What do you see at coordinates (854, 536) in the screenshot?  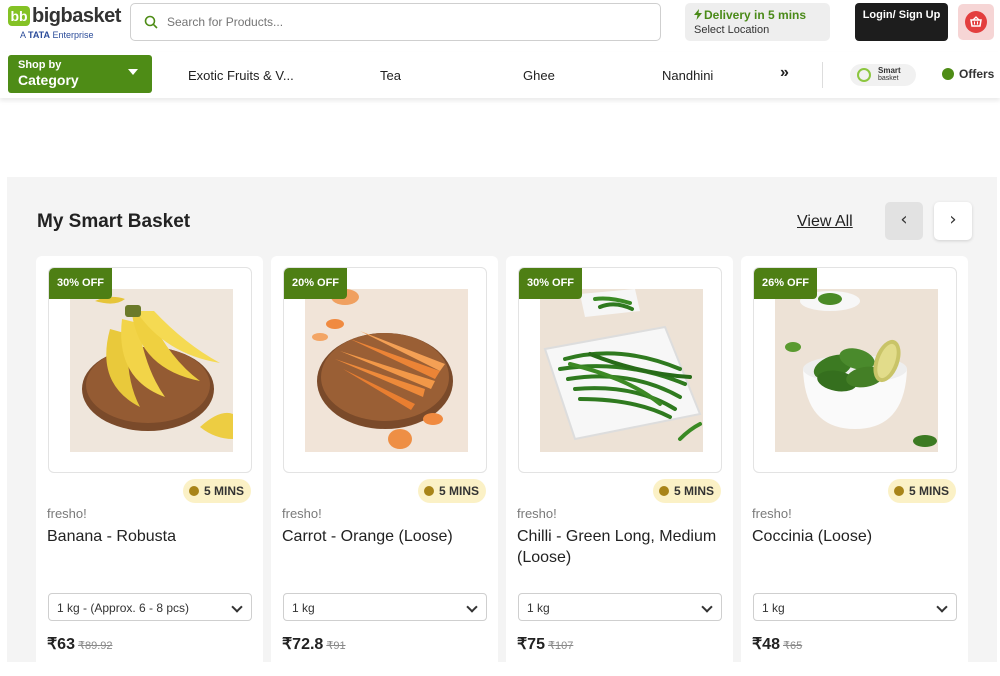 I see `product-name: Coccinia (Loose)` at bounding box center [854, 536].